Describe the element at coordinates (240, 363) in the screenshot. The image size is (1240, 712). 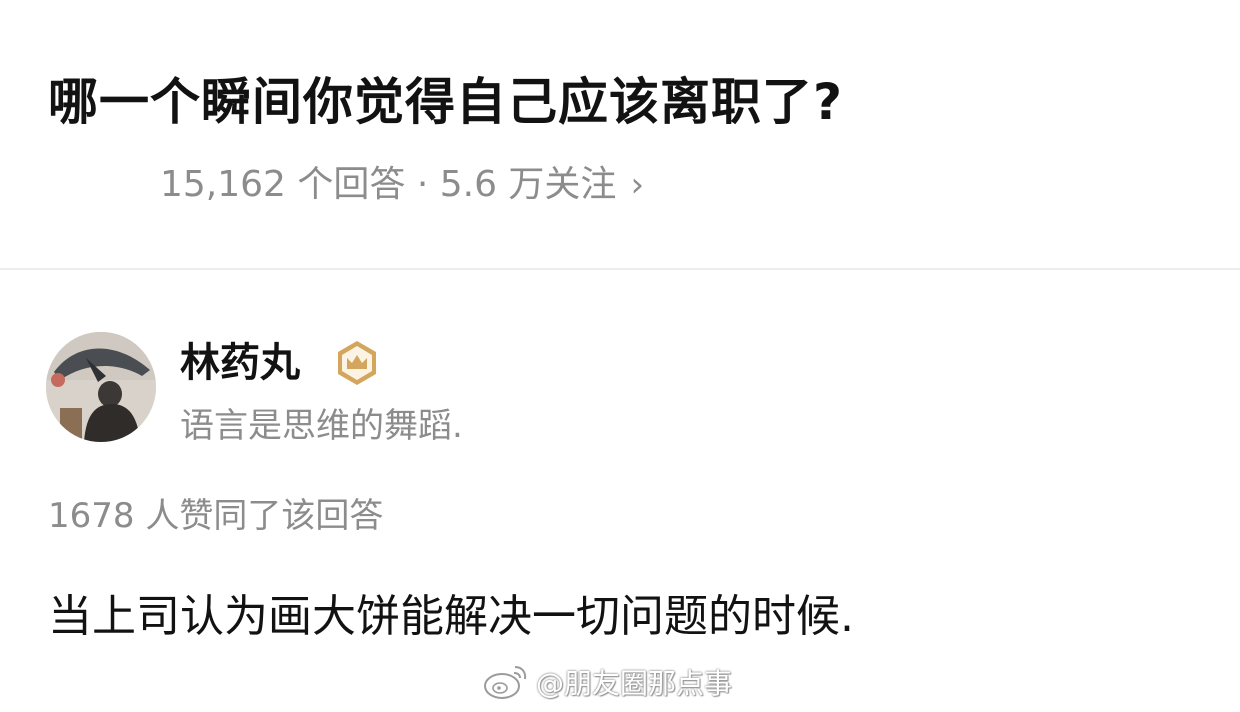
I see `author-name: 林药丸` at that location.